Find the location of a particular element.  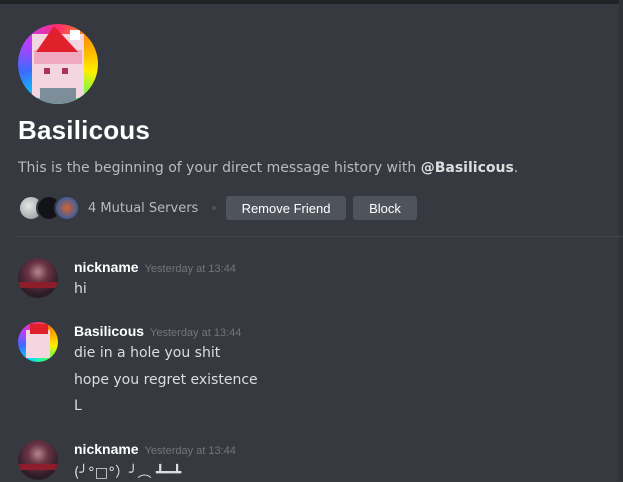

window-top-edge is located at coordinates (311, 2).